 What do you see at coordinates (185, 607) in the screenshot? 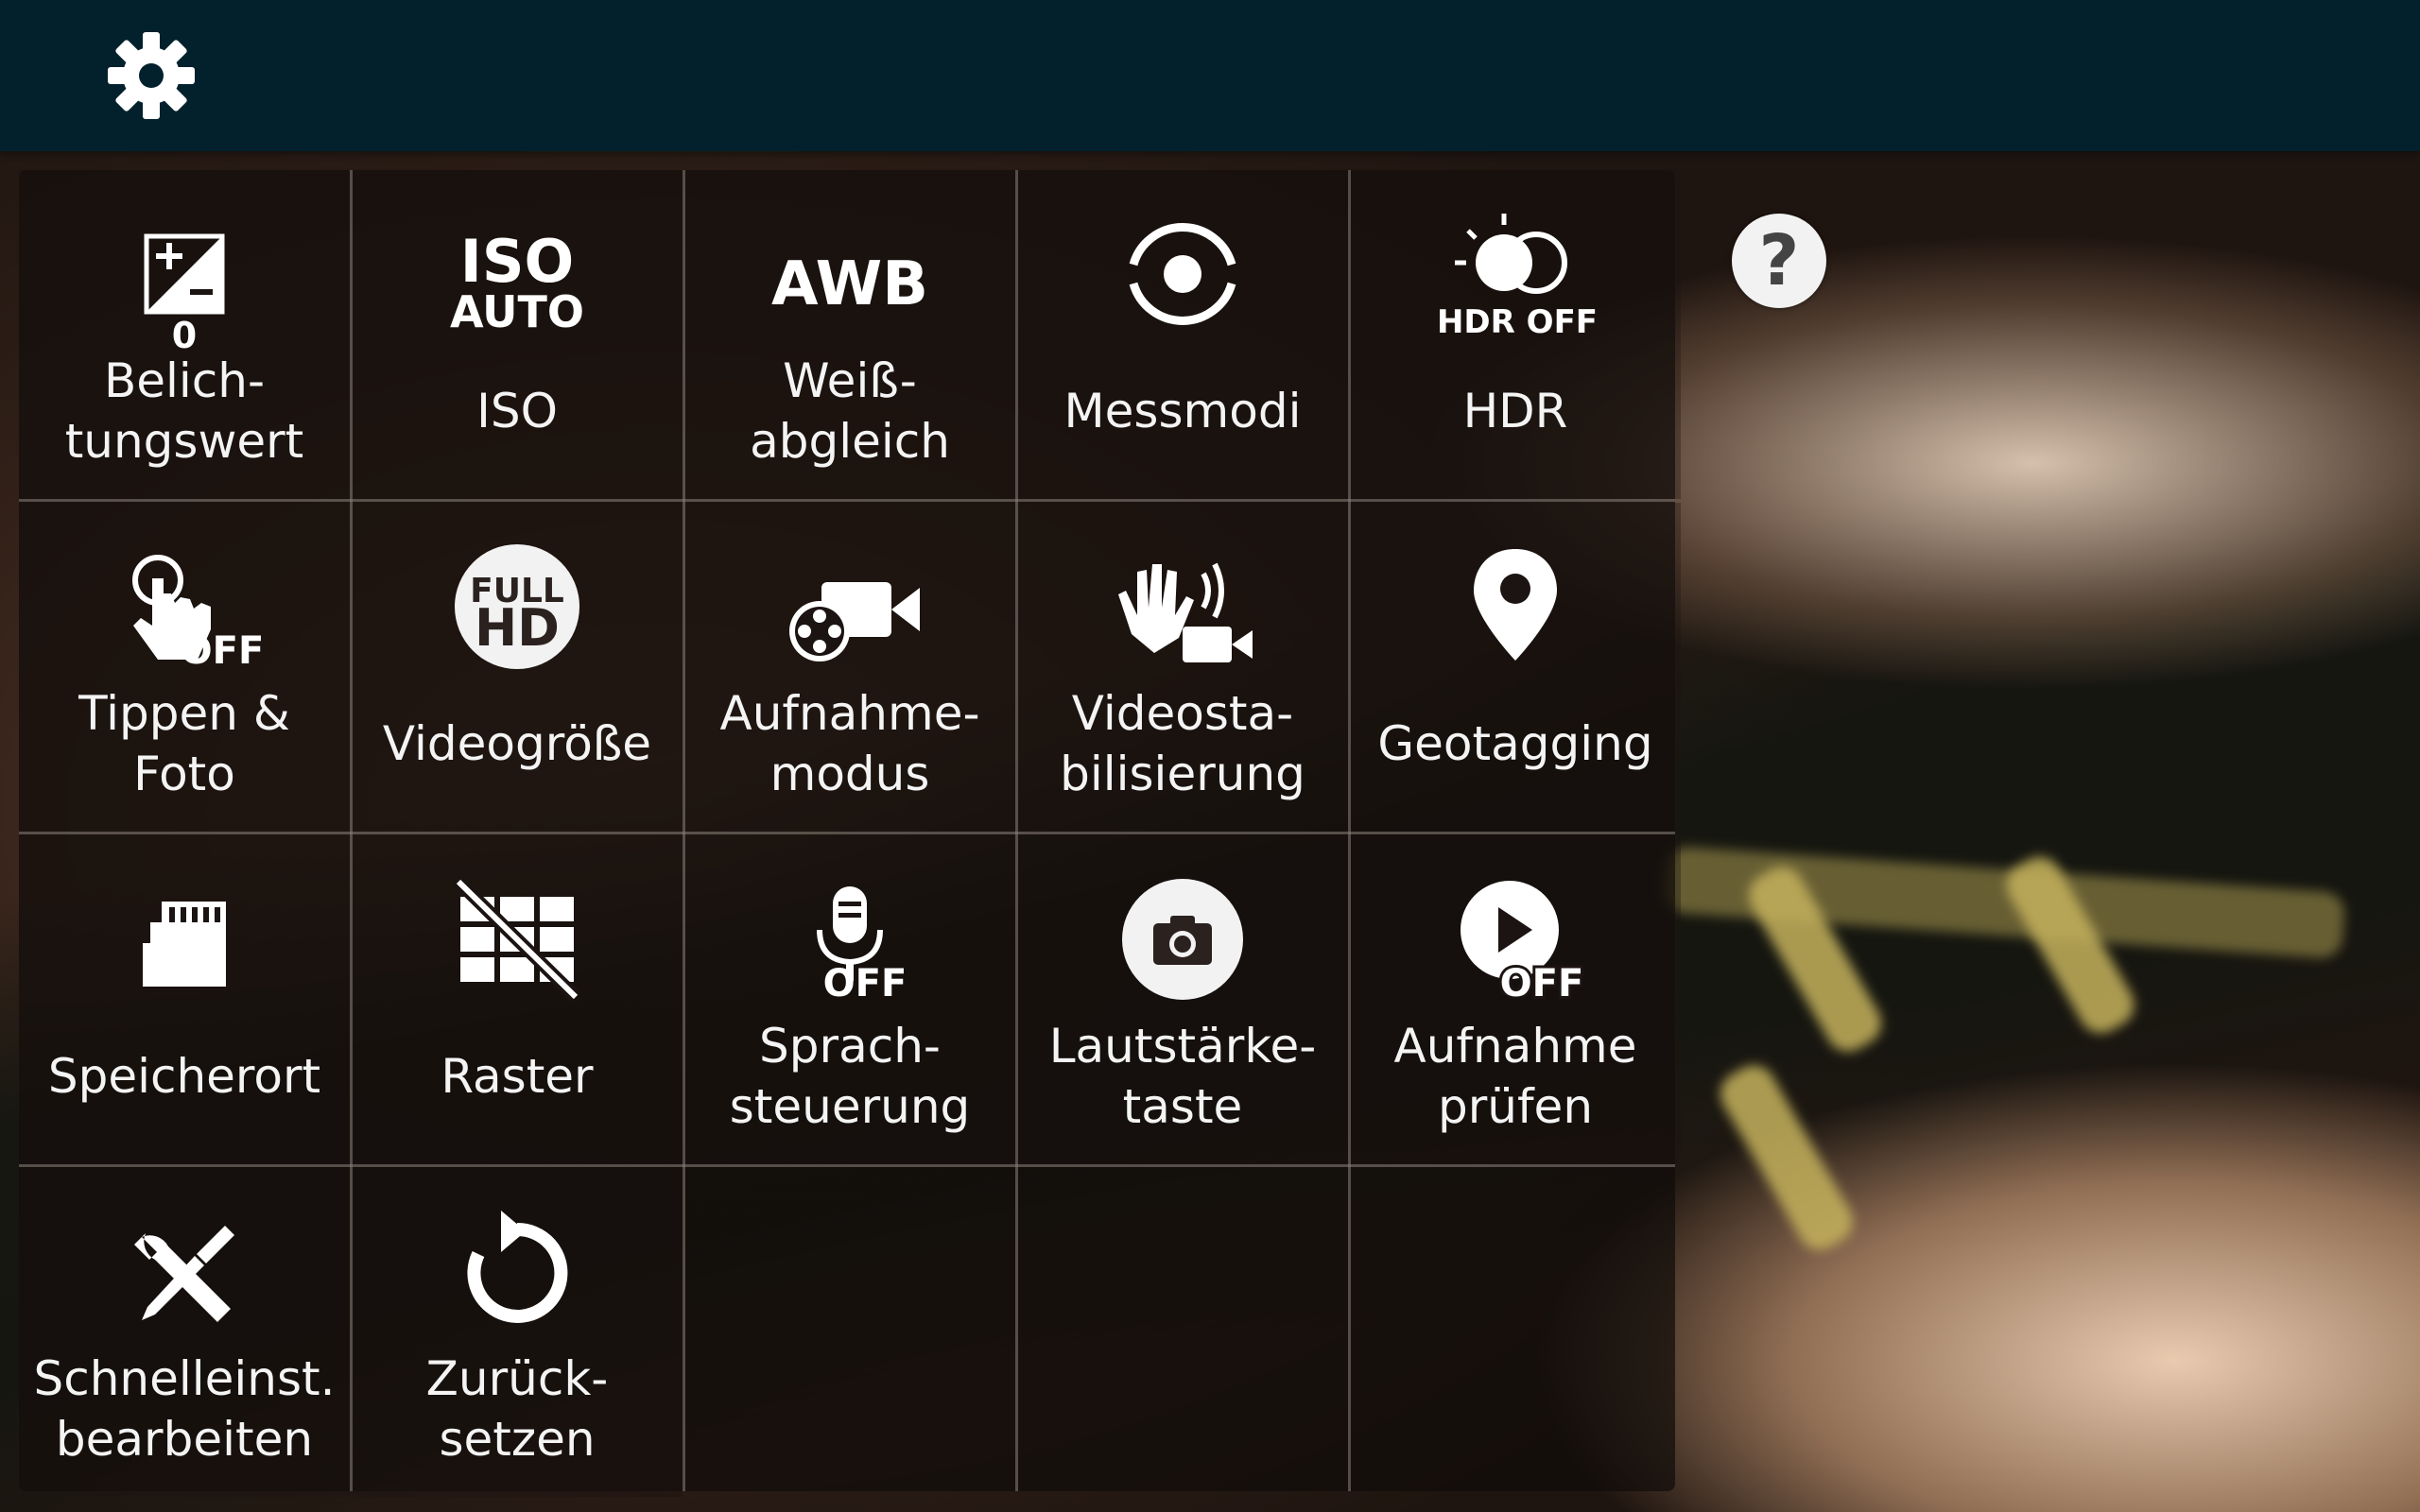
I see `tap-to-shoot-icon: OFF` at bounding box center [185, 607].